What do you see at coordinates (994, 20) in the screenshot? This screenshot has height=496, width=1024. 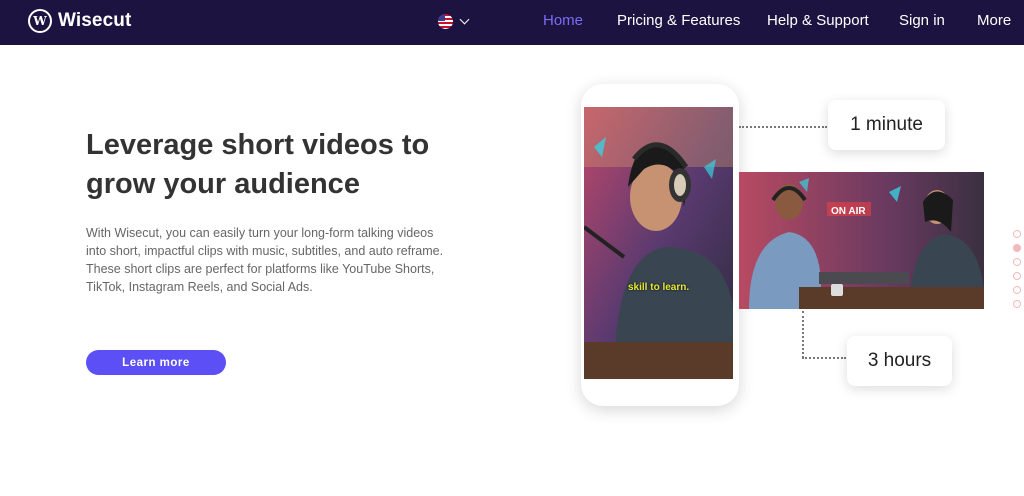 I see `nav-more: More` at bounding box center [994, 20].